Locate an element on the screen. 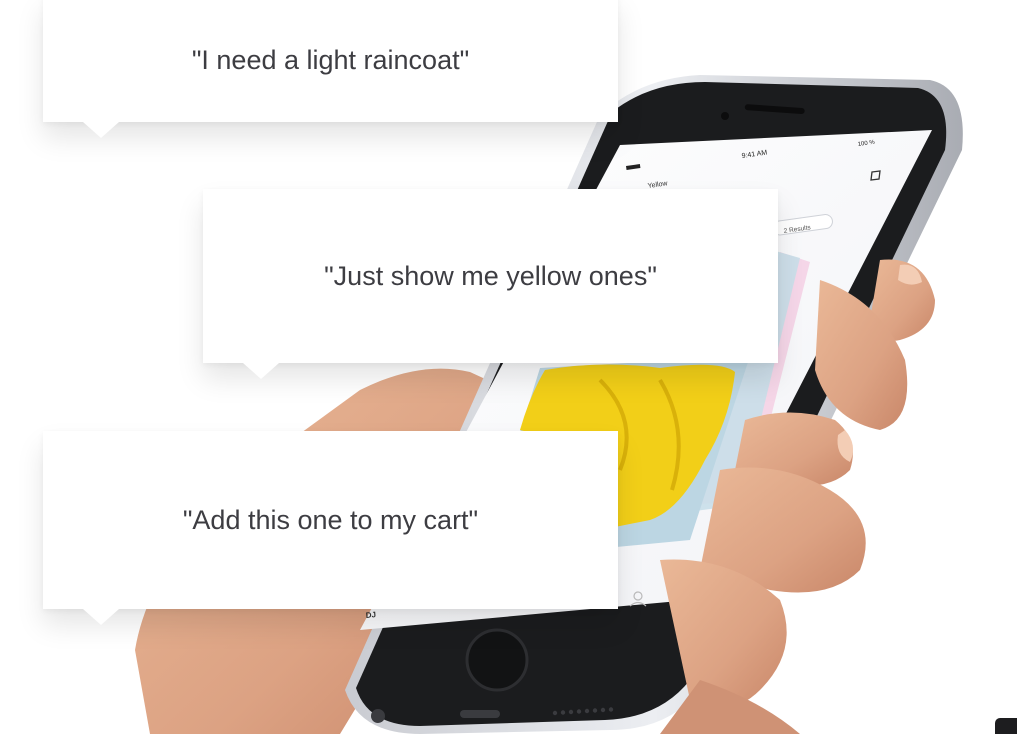 This screenshot has width=1017, height=734. corner-badge is located at coordinates (1006, 726).